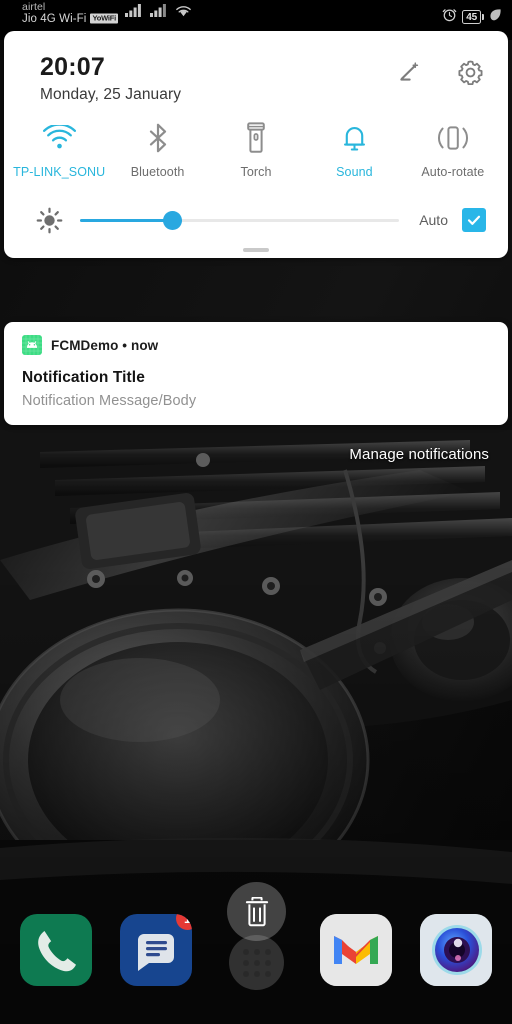 This screenshot has width=512, height=1024. I want to click on android-robot-icon, so click(32, 345).